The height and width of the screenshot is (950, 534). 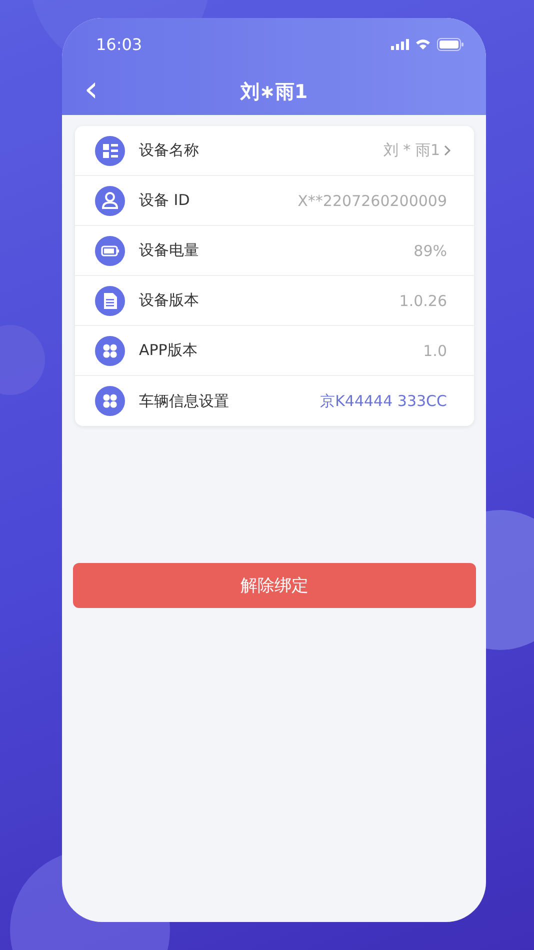 What do you see at coordinates (110, 201) in the screenshot?
I see `person-icon` at bounding box center [110, 201].